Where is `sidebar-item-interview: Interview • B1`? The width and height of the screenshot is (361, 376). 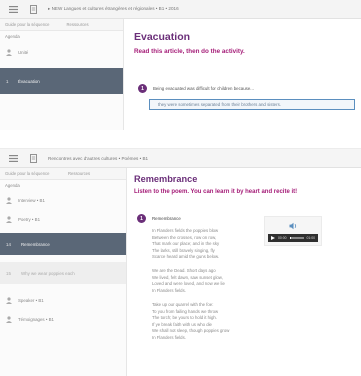 sidebar-item-interview: Interview • B1 is located at coordinates (63, 200).